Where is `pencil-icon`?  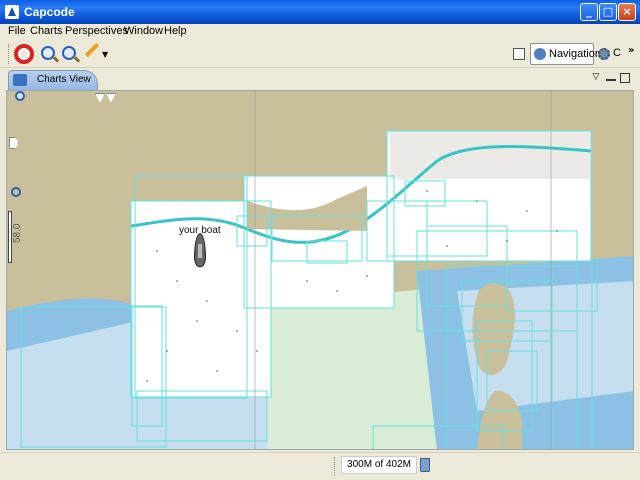
pencil-icon is located at coordinates (92, 50).